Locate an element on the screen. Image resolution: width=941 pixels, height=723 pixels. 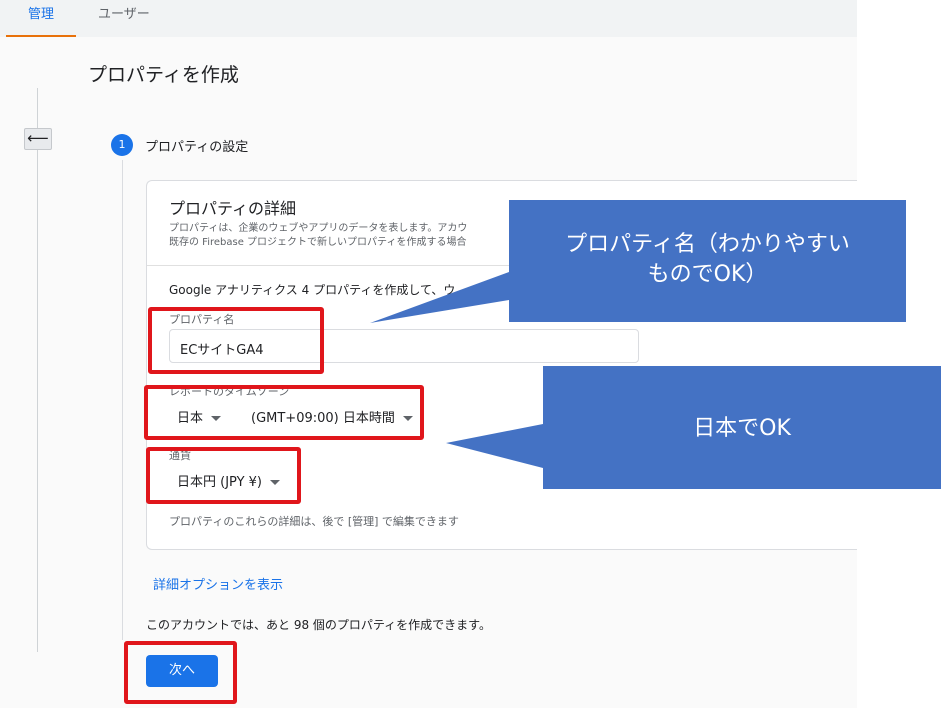
tab-admin: 管理 is located at coordinates (41, 18).